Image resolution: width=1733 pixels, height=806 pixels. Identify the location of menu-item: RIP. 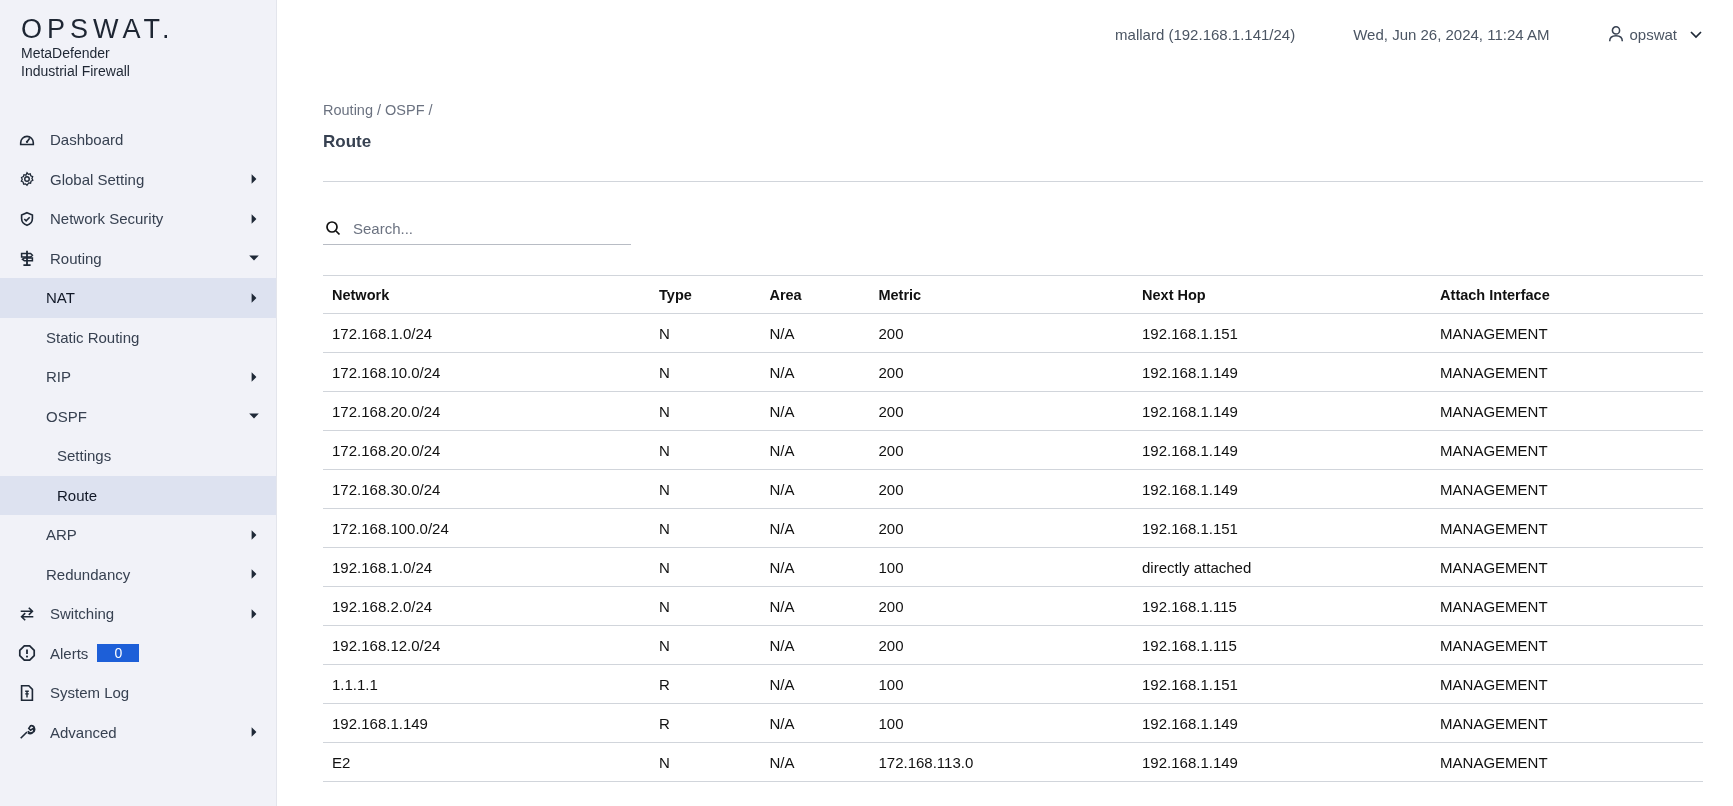
(138, 377).